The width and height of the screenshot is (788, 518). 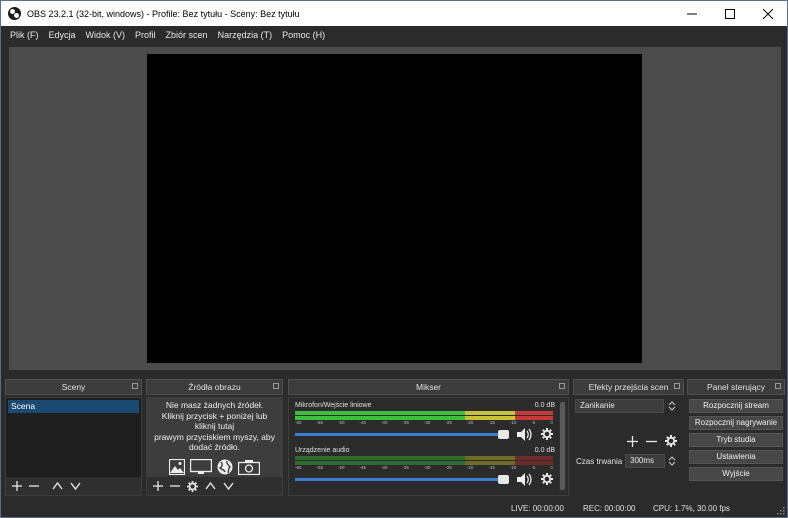 What do you see at coordinates (513, 467) in the screenshot?
I see `scale-tick: -10` at bounding box center [513, 467].